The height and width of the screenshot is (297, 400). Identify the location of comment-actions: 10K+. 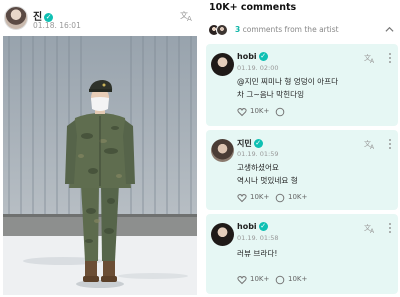
(312, 112).